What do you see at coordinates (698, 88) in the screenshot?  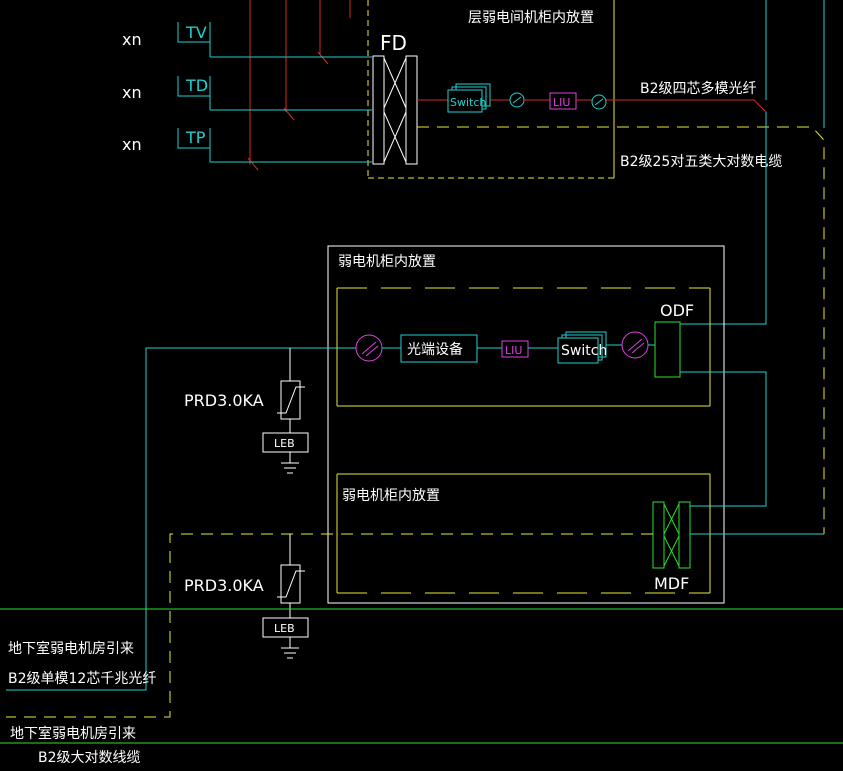 I see `fiber-b2-4core-label: B2级四芯多模光纤` at bounding box center [698, 88].